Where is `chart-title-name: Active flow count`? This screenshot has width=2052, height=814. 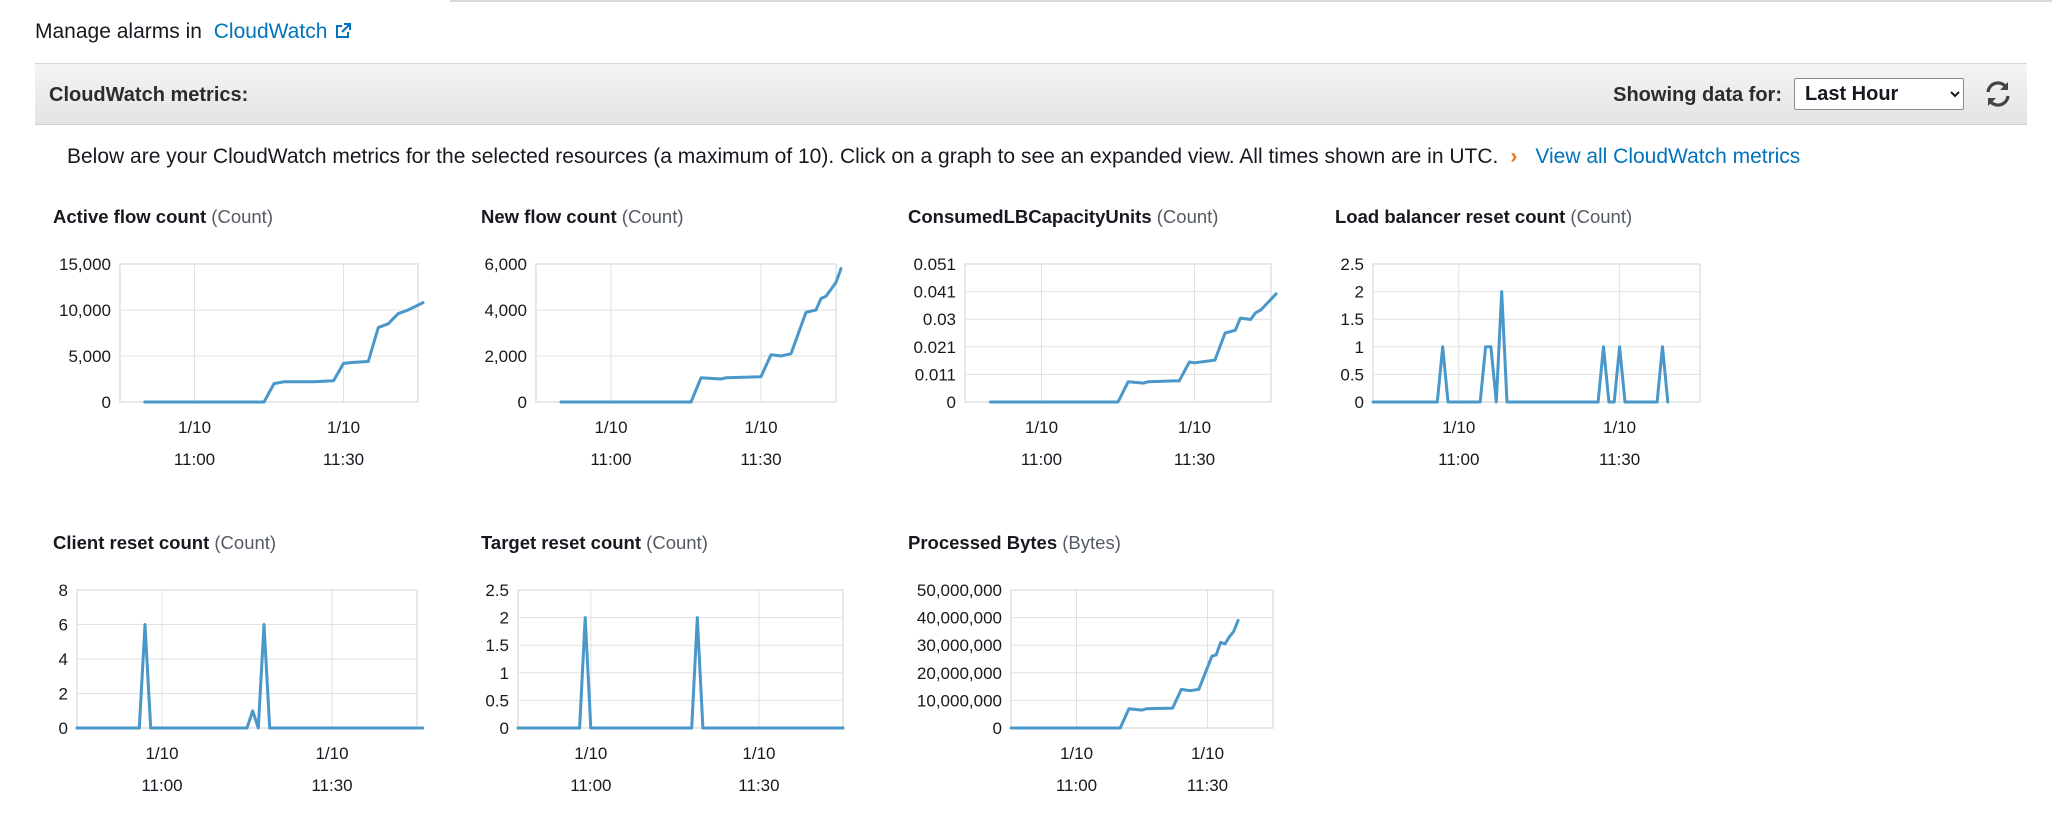
chart-title-name: Active flow count is located at coordinates (130, 216).